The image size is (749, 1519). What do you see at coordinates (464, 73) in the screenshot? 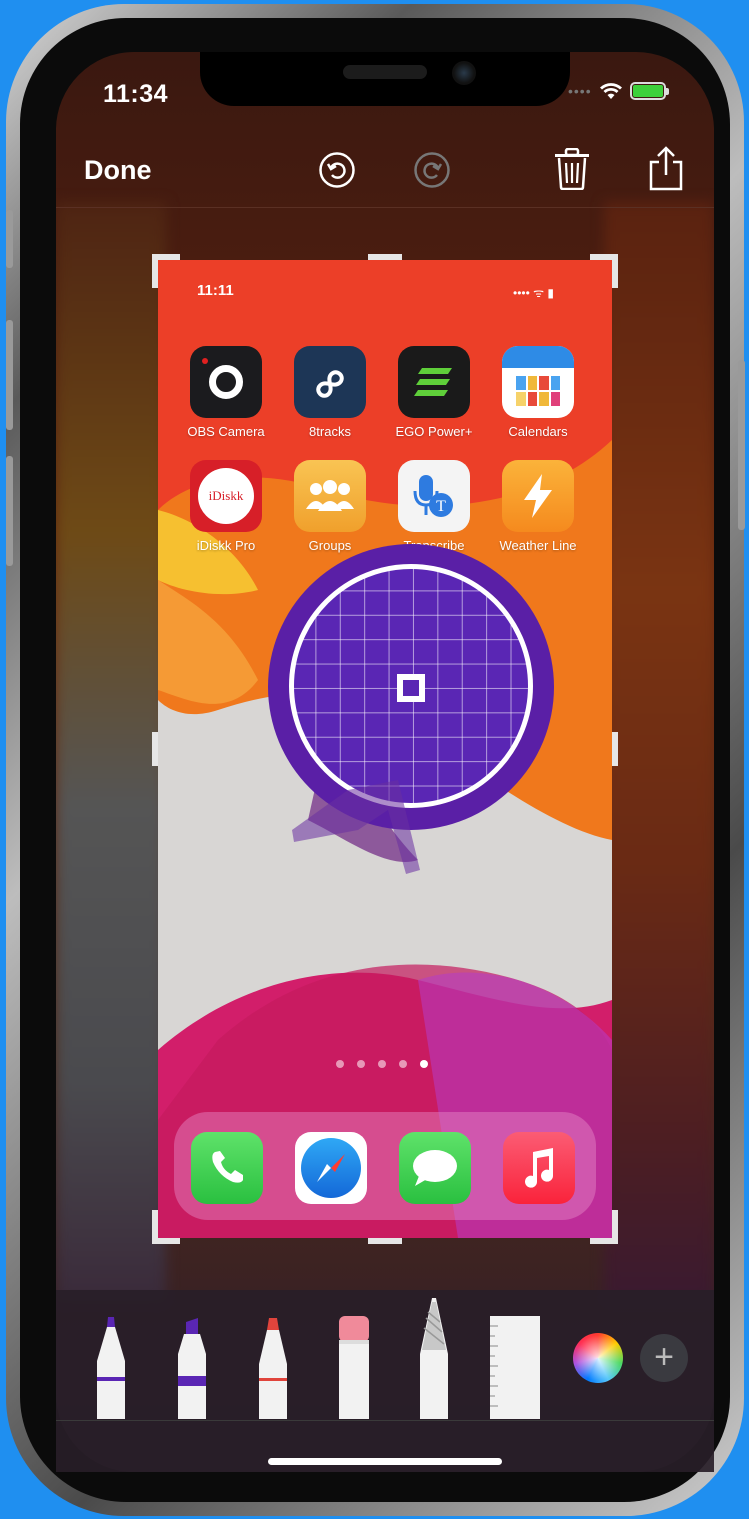
I see `front-camera` at bounding box center [464, 73].